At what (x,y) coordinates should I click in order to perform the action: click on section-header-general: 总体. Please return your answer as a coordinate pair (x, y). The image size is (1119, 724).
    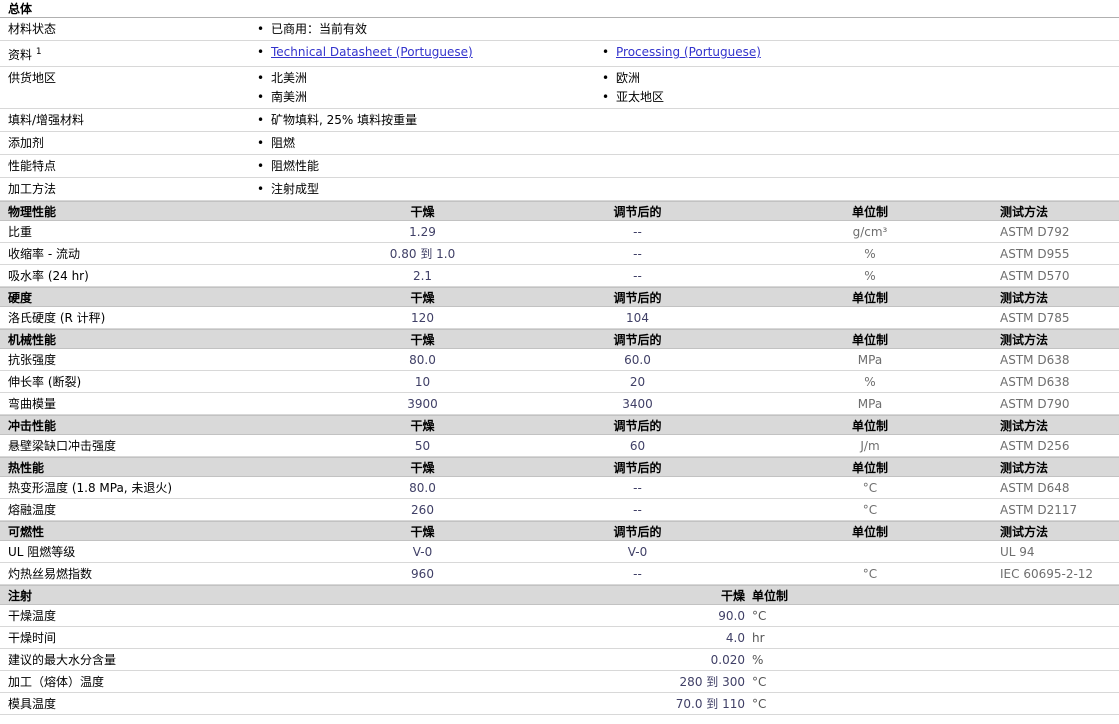
    Looking at the image, I should click on (559, 9).